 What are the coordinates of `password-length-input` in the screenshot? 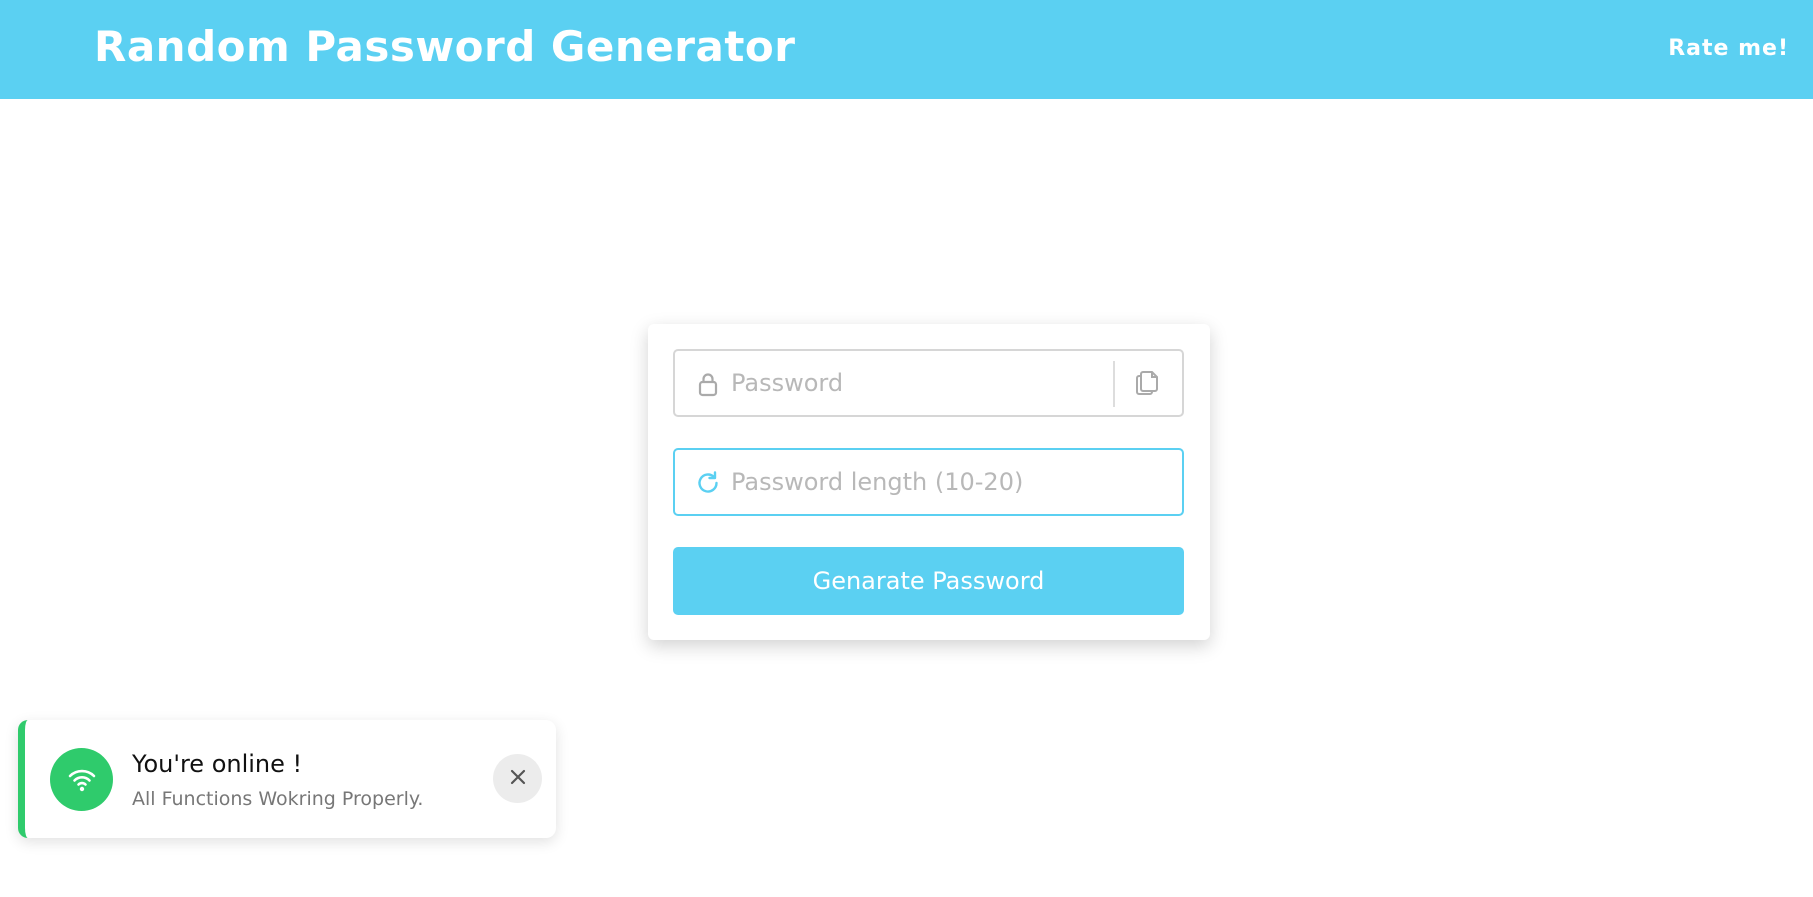 It's located at (951, 482).